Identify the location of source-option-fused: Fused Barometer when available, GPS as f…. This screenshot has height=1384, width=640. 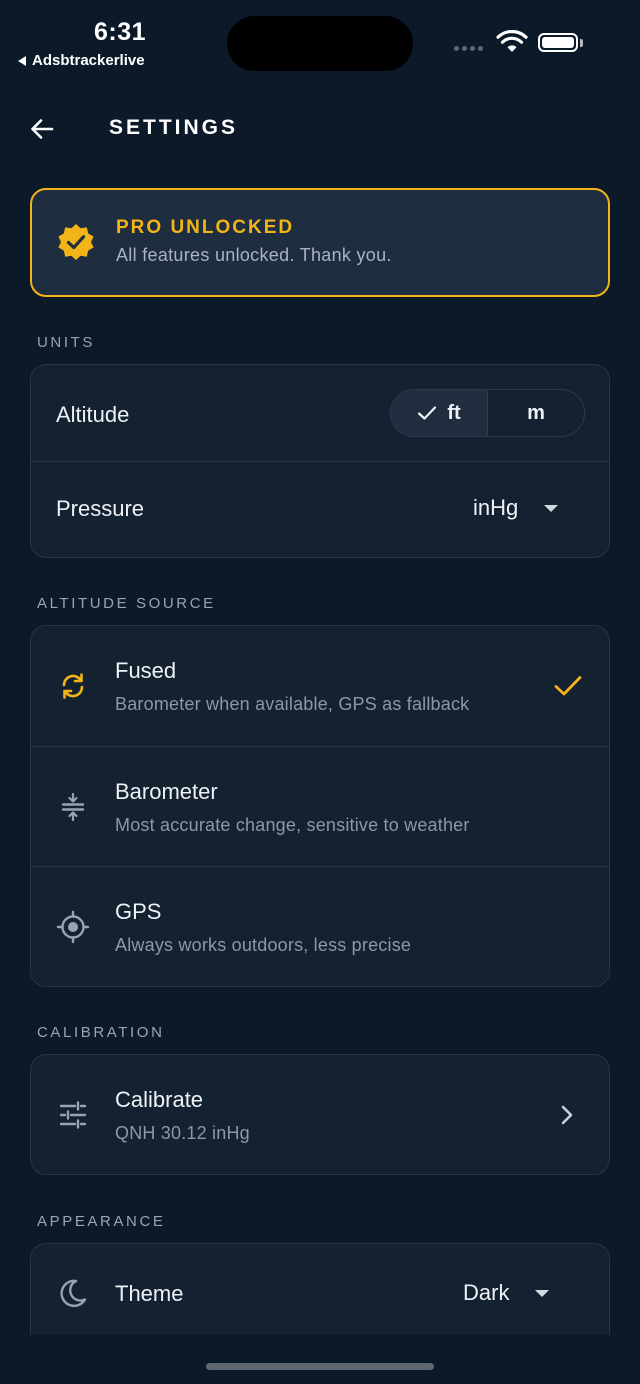
(320, 686).